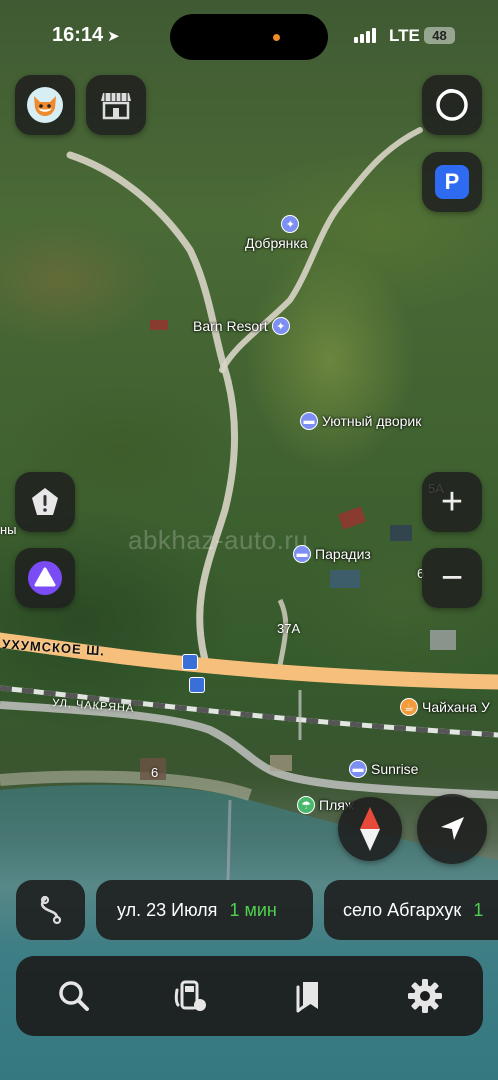 The height and width of the screenshot is (1080, 498). What do you see at coordinates (365, 35) in the screenshot?
I see `signal-bars-icon` at bounding box center [365, 35].